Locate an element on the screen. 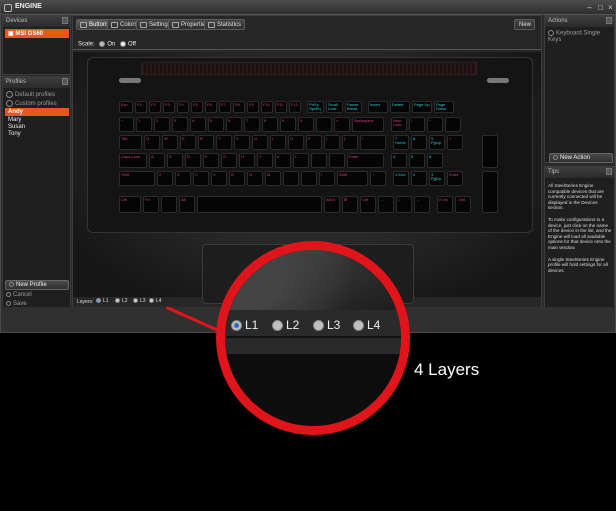 The width and height of the screenshot is (616, 511). key-f8: F8 is located at coordinates (239, 107).